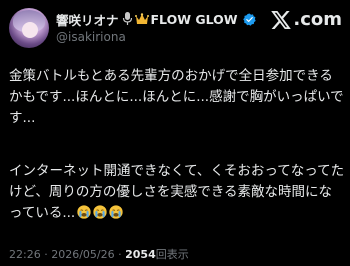  I want to click on author-handle: @isakiriona, so click(91, 37).